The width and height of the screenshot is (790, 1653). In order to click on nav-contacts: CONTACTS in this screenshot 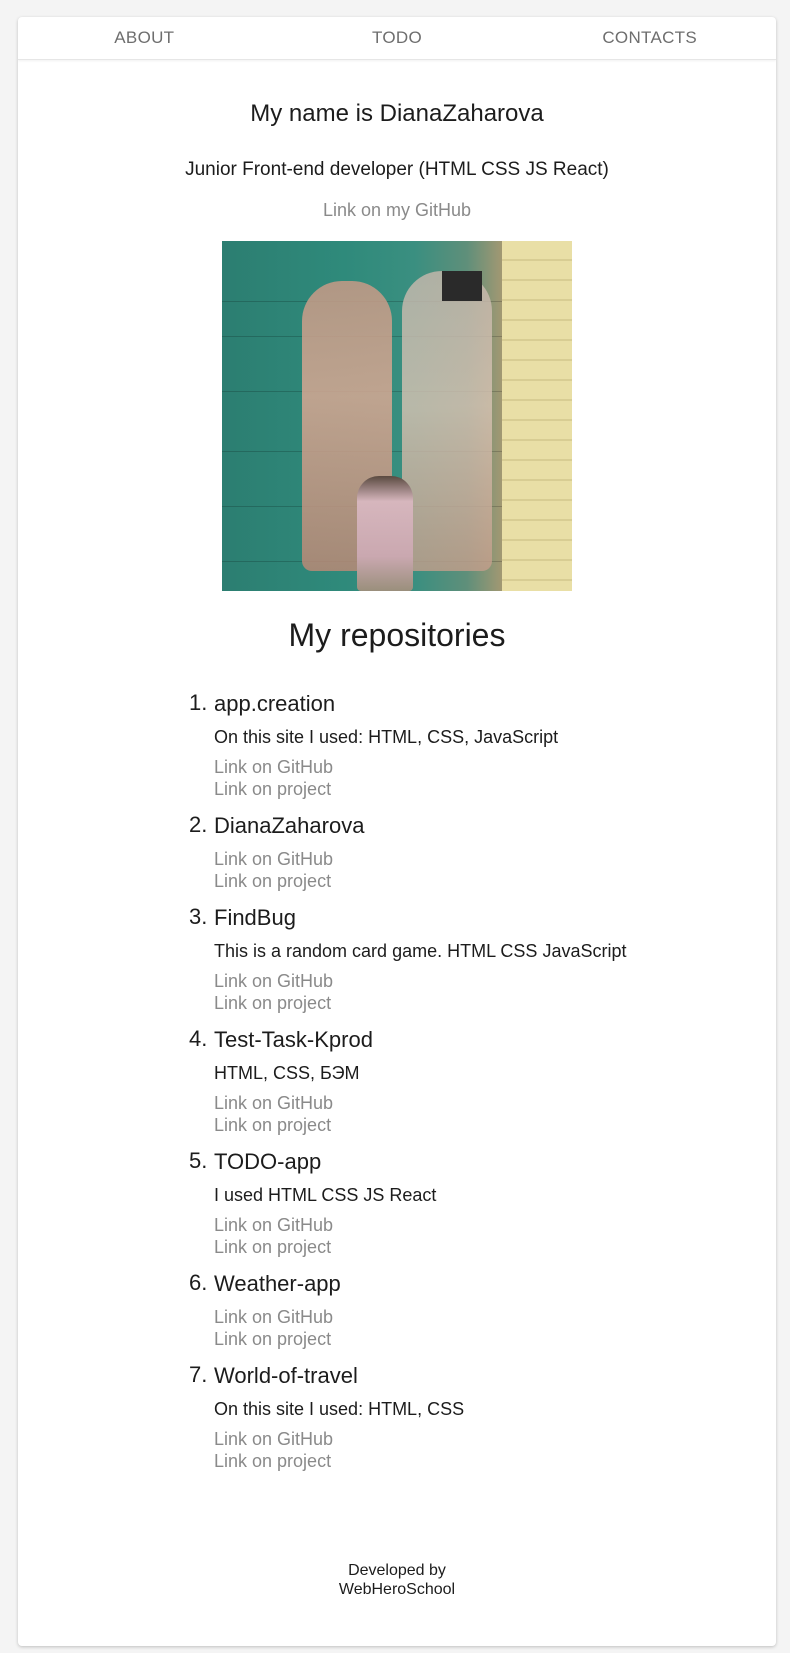, I will do `click(649, 38)`.